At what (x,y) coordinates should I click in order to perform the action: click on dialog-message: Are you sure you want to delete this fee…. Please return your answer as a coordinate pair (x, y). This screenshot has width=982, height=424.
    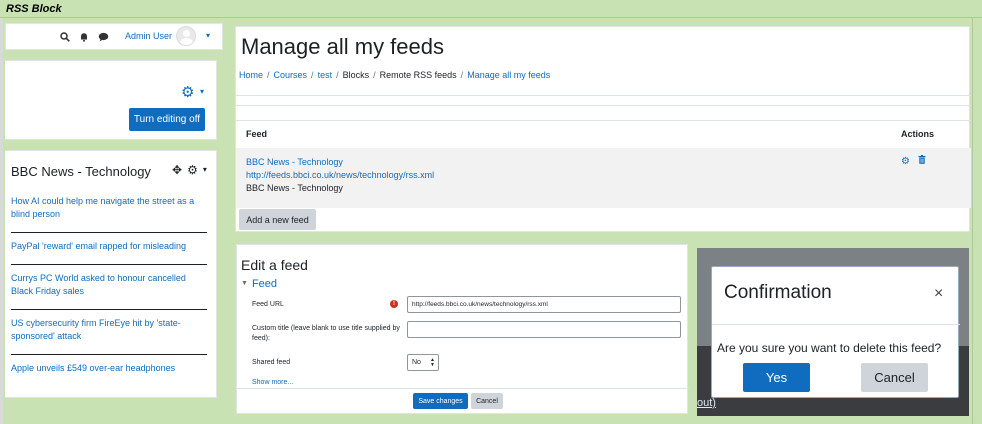
    Looking at the image, I should click on (829, 348).